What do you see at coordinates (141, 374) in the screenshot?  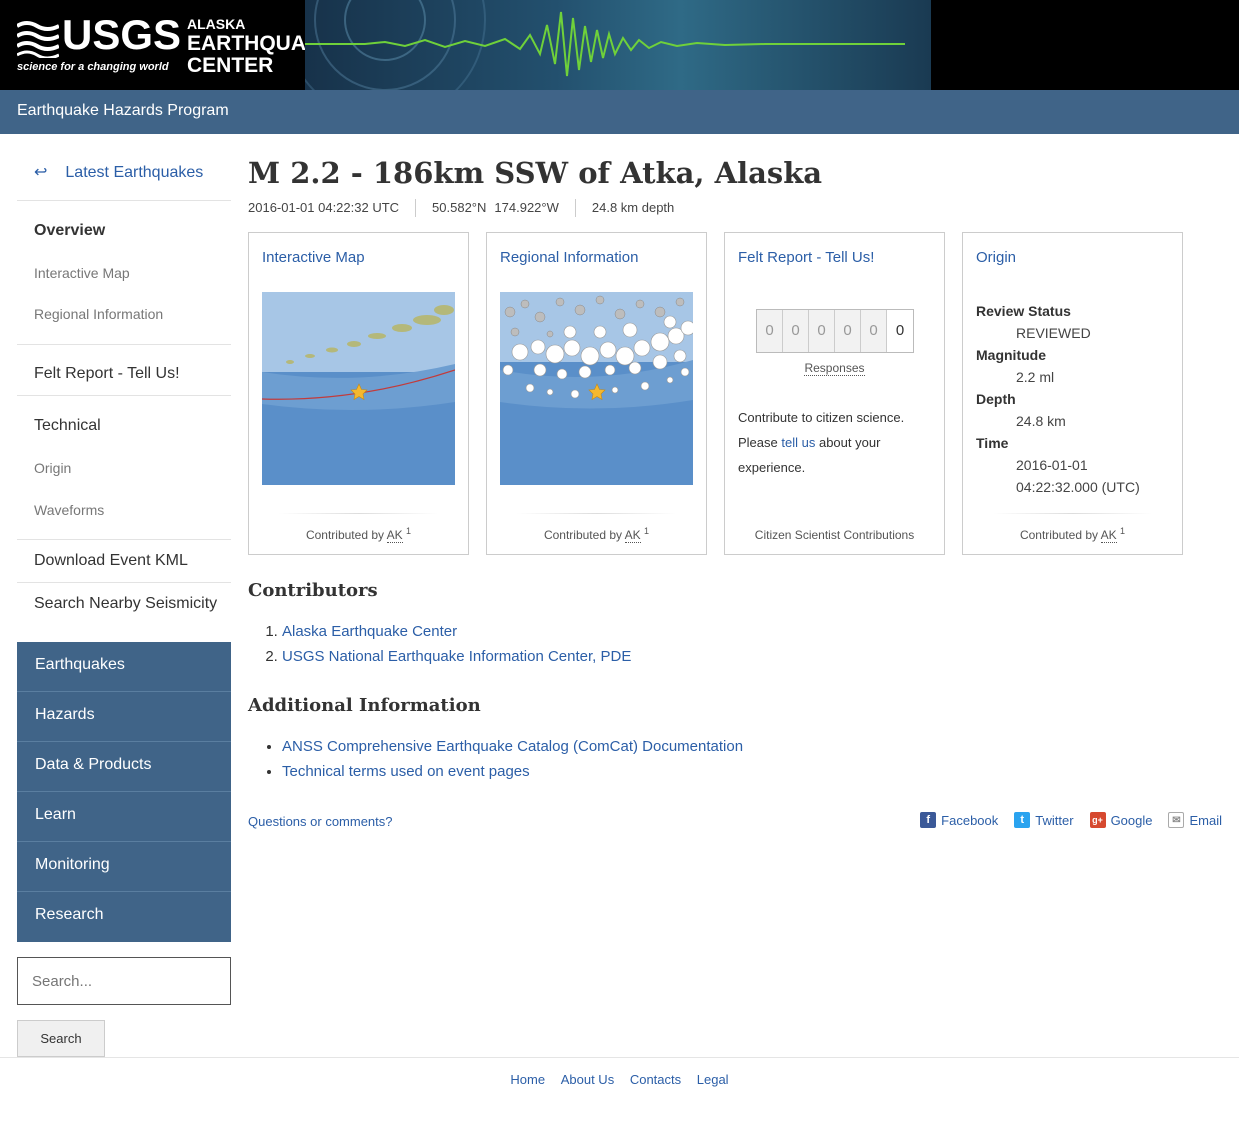 I see `sidebar-item-felt-report: Felt Report - Tell Us!` at bounding box center [141, 374].